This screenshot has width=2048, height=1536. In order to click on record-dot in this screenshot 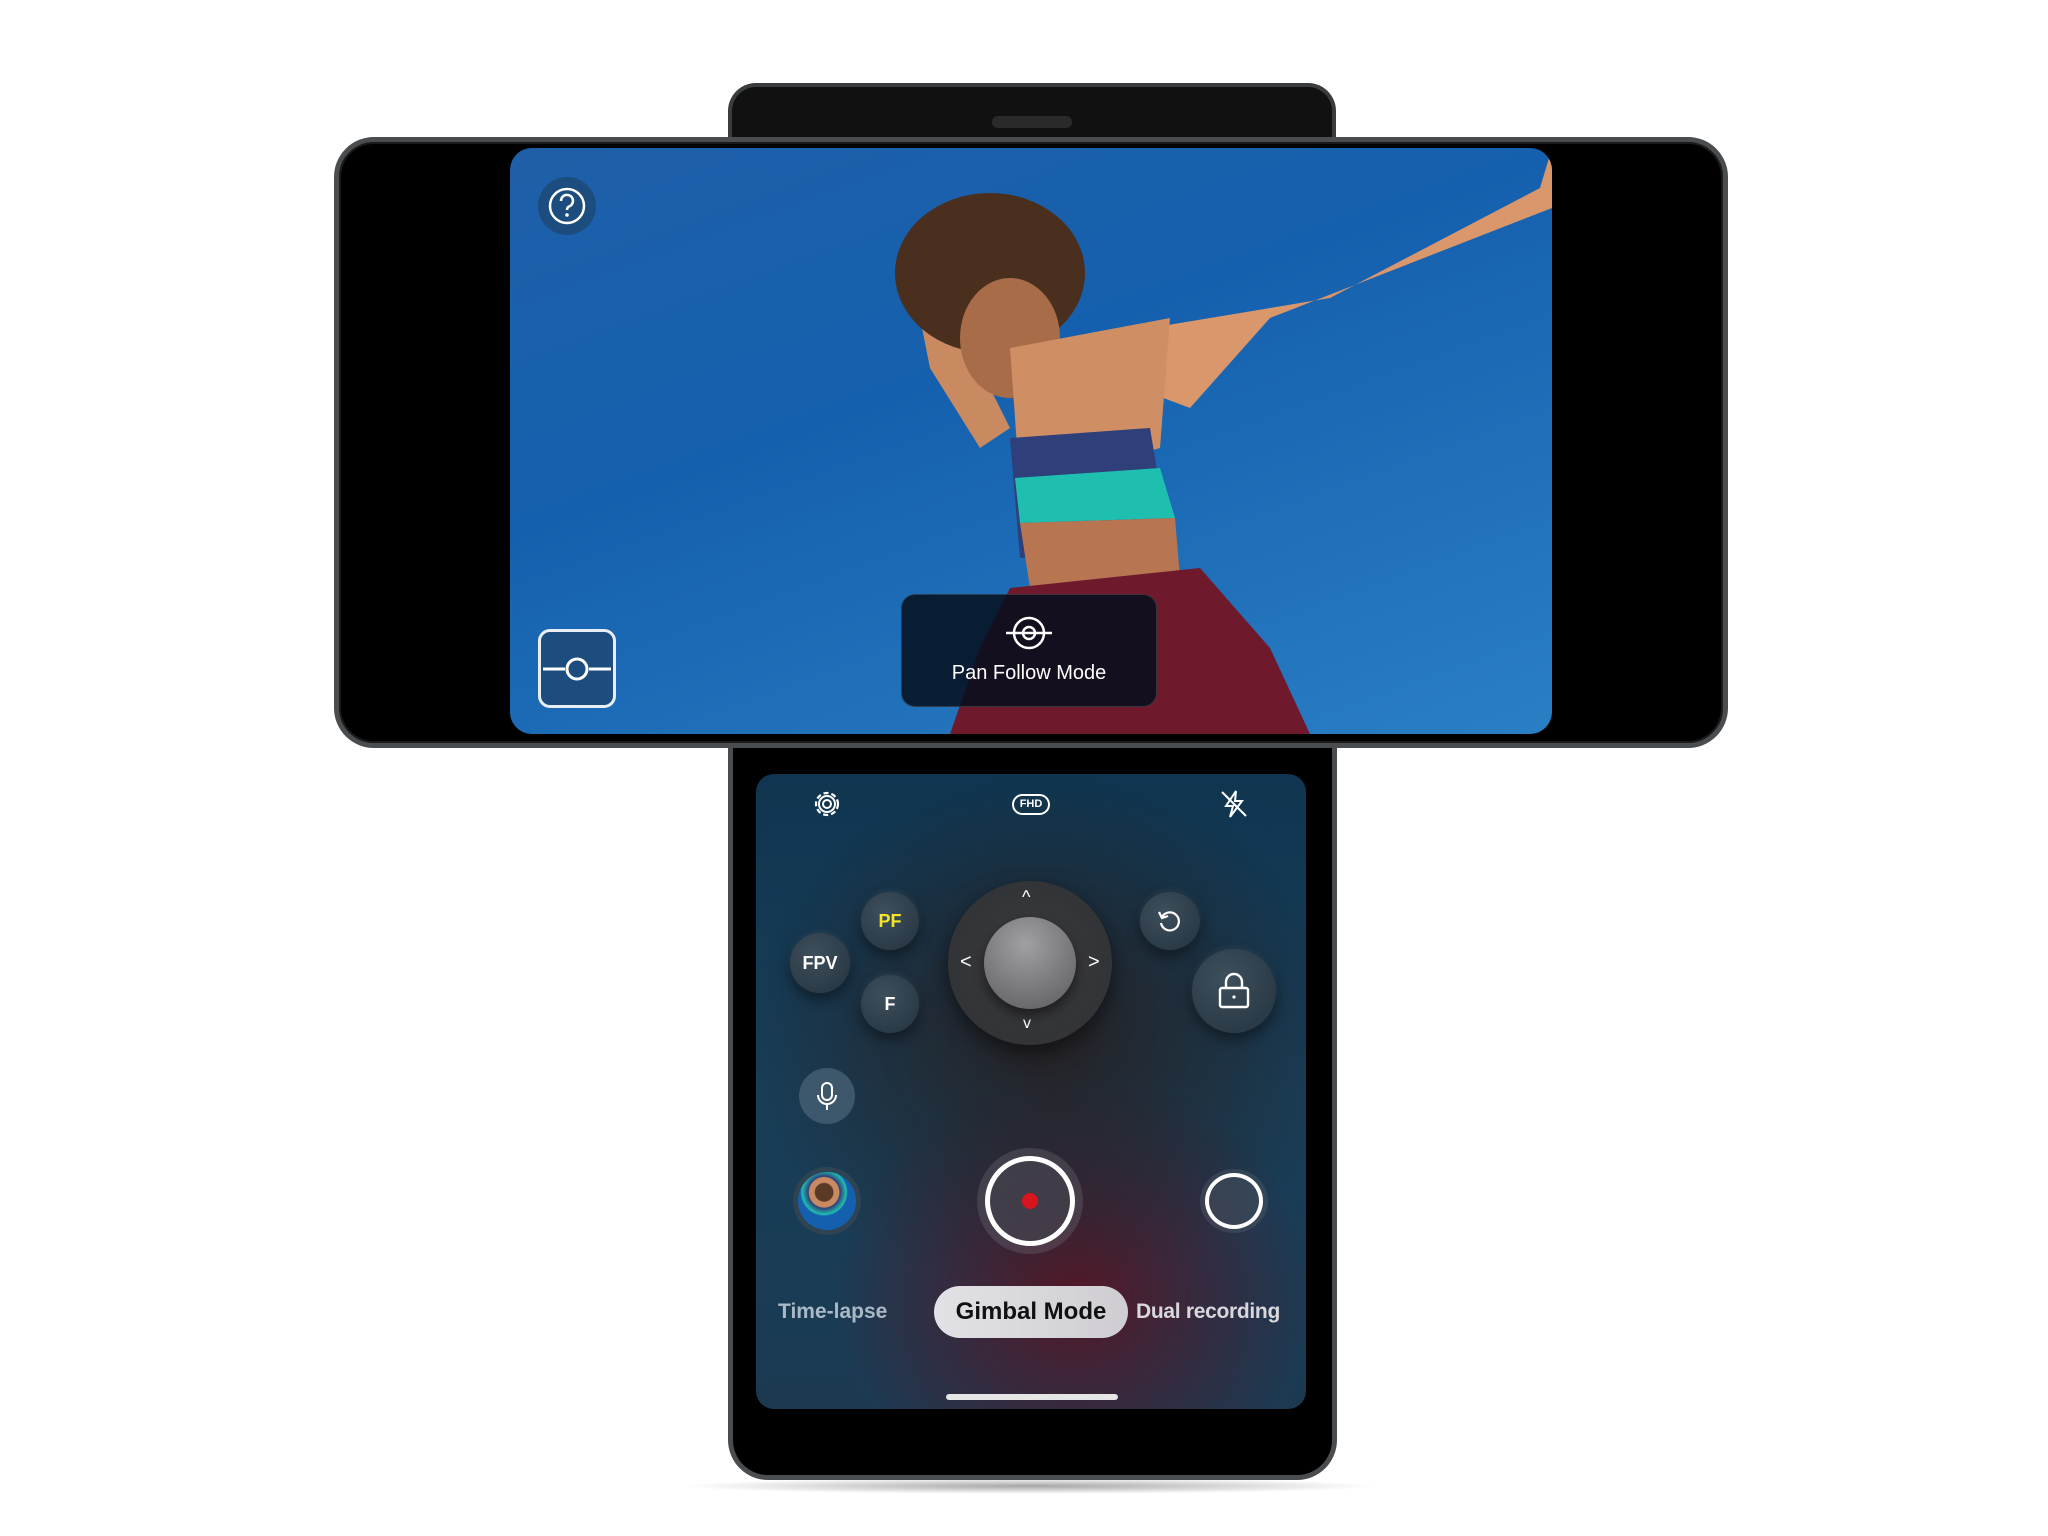, I will do `click(1030, 1201)`.